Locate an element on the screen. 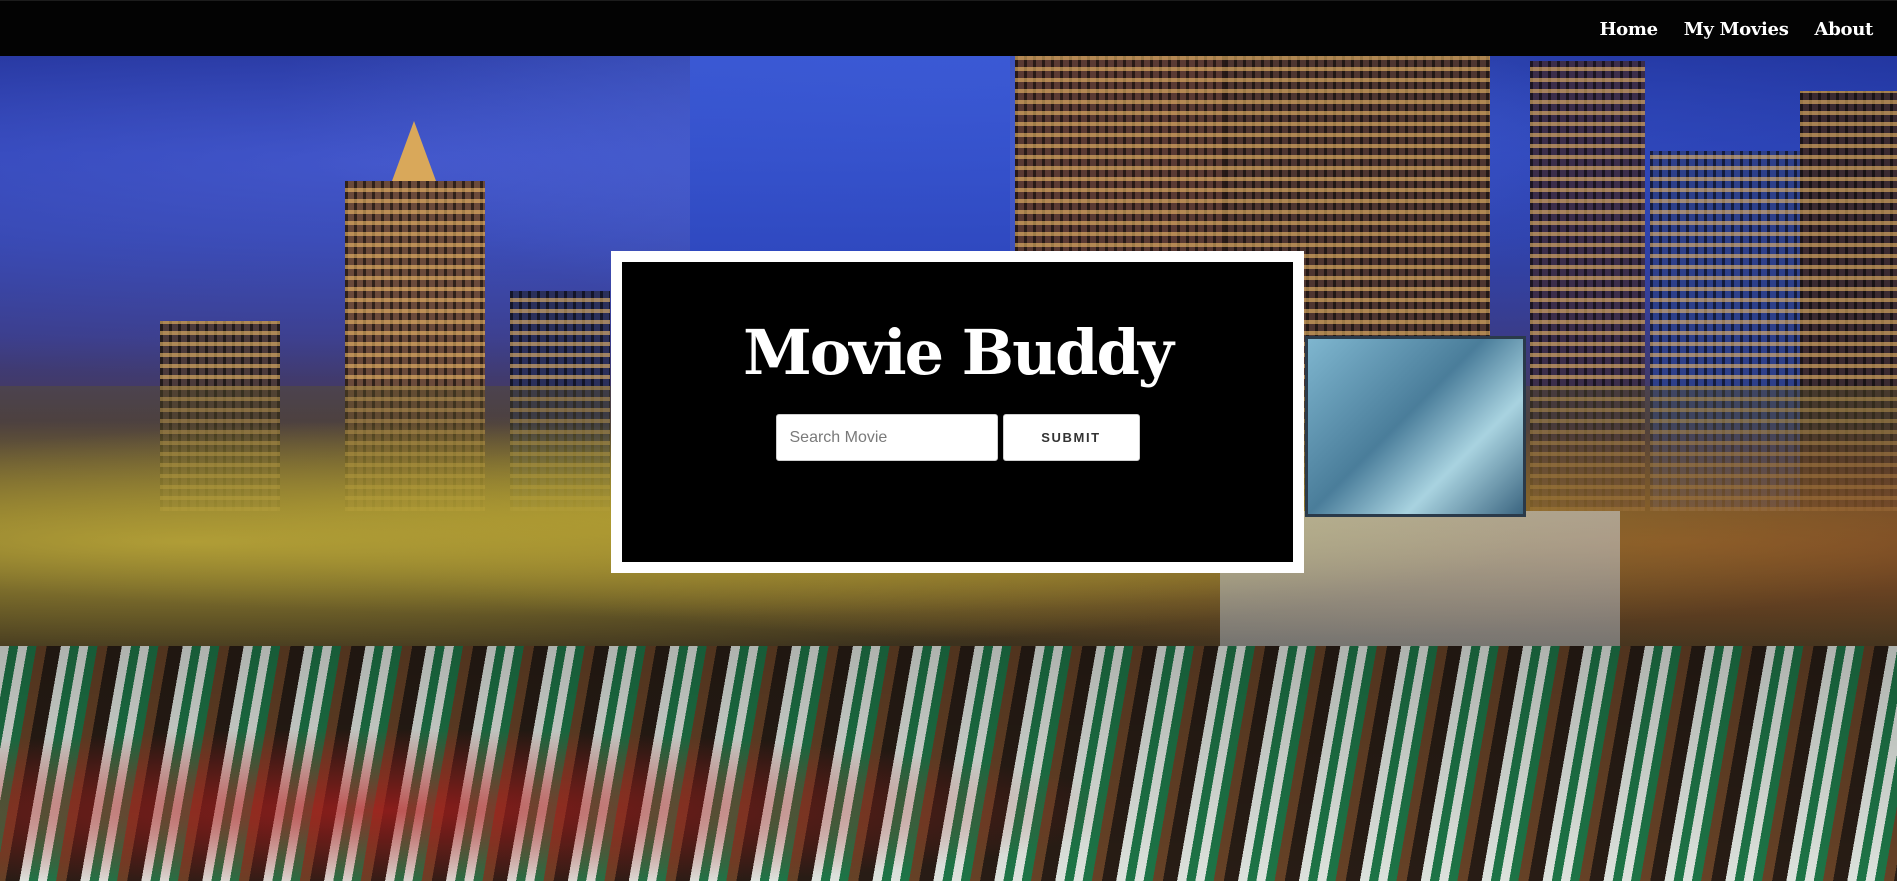 This screenshot has height=881, width=1897. nav-link-about: About is located at coordinates (1844, 29).